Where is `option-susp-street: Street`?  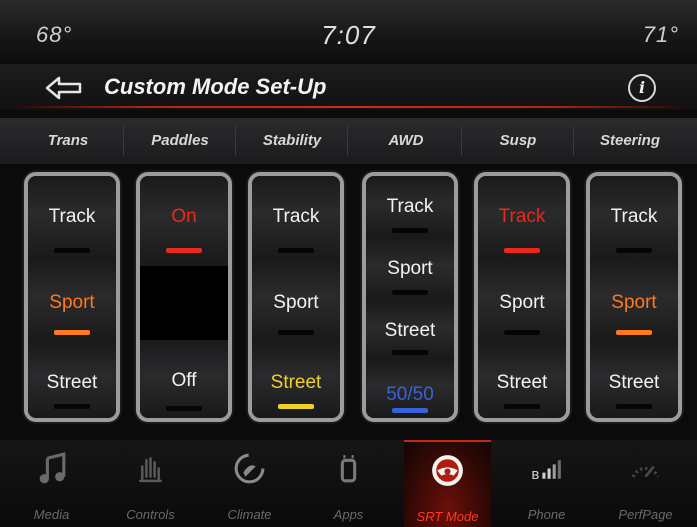
option-susp-street: Street is located at coordinates (522, 380).